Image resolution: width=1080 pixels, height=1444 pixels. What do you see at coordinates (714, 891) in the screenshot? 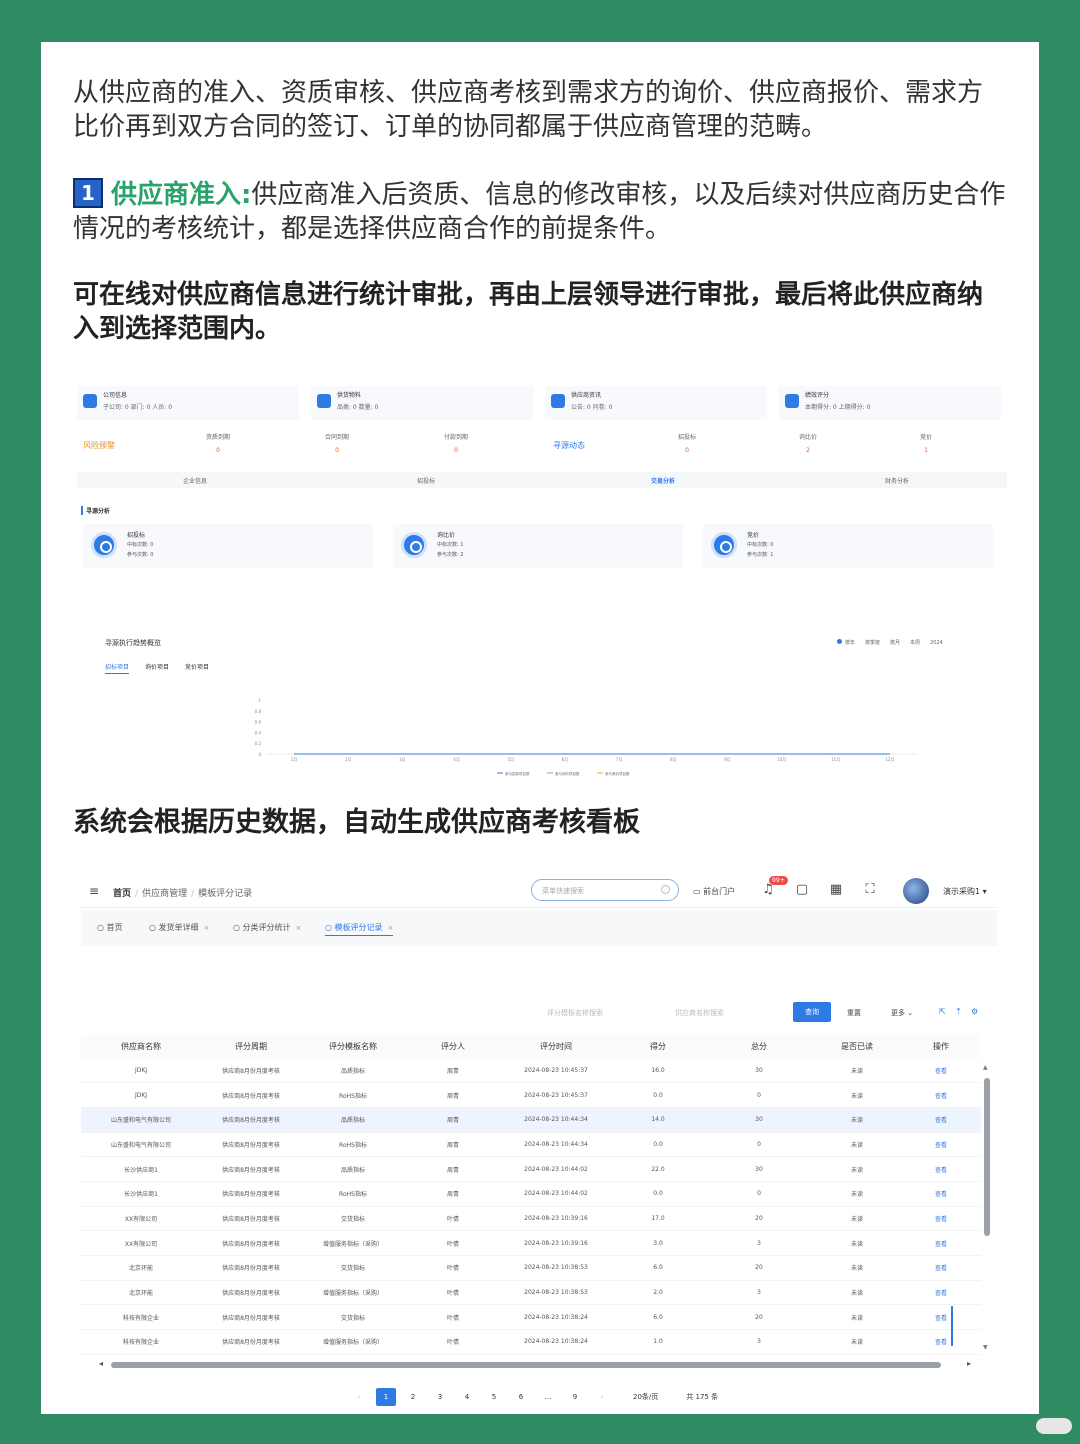
I see `portal-link: ▭ 前台门户` at bounding box center [714, 891].